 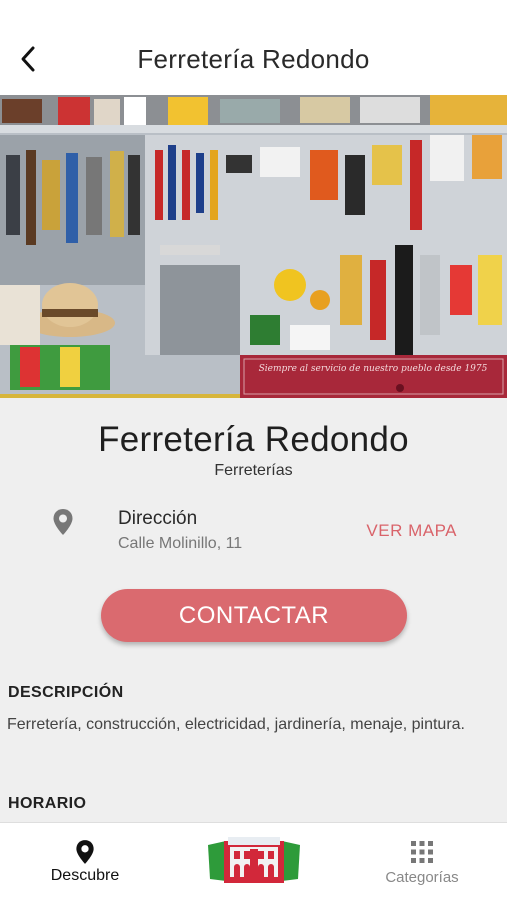 I want to click on app-header: Ferretería Redondo, so click(x=253, y=47).